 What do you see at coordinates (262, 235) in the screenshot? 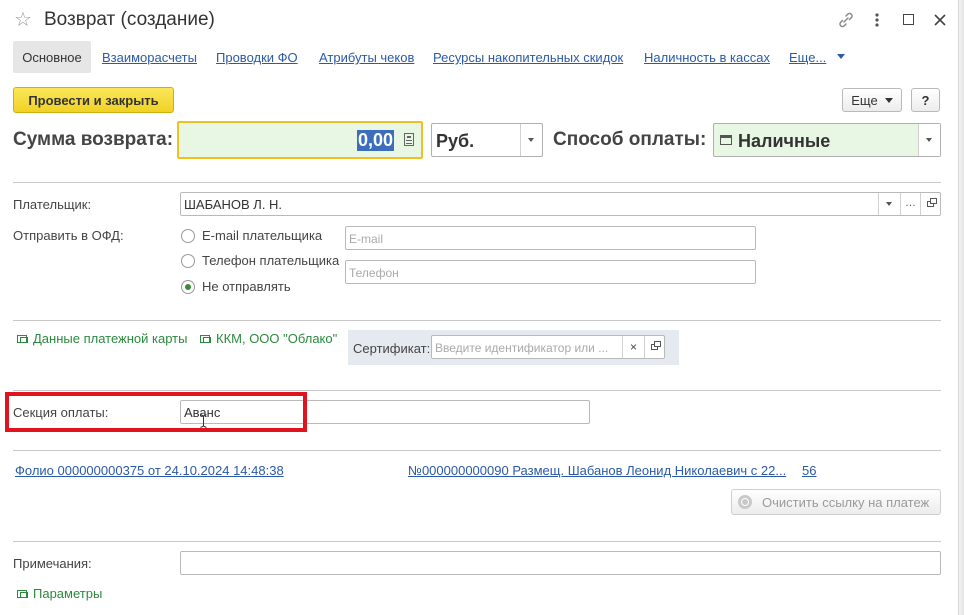
I see `ofd-option-email: E-mail плательщика` at bounding box center [262, 235].